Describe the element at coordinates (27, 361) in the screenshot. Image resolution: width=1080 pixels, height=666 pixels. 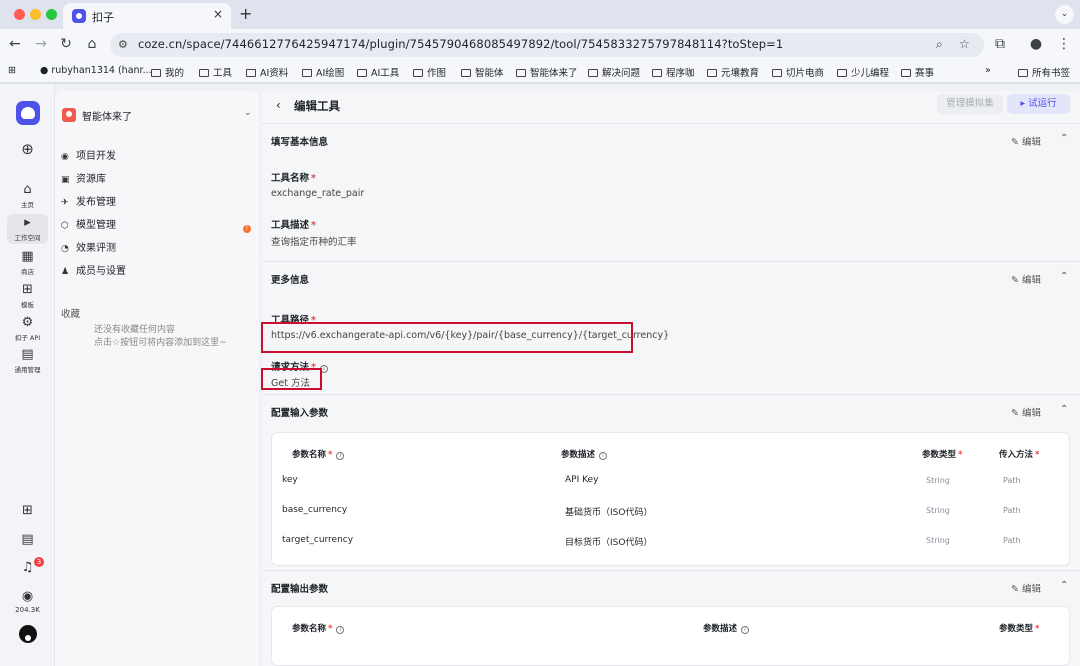
I see `rail-item-general-management: ▤ 通用管理` at that location.